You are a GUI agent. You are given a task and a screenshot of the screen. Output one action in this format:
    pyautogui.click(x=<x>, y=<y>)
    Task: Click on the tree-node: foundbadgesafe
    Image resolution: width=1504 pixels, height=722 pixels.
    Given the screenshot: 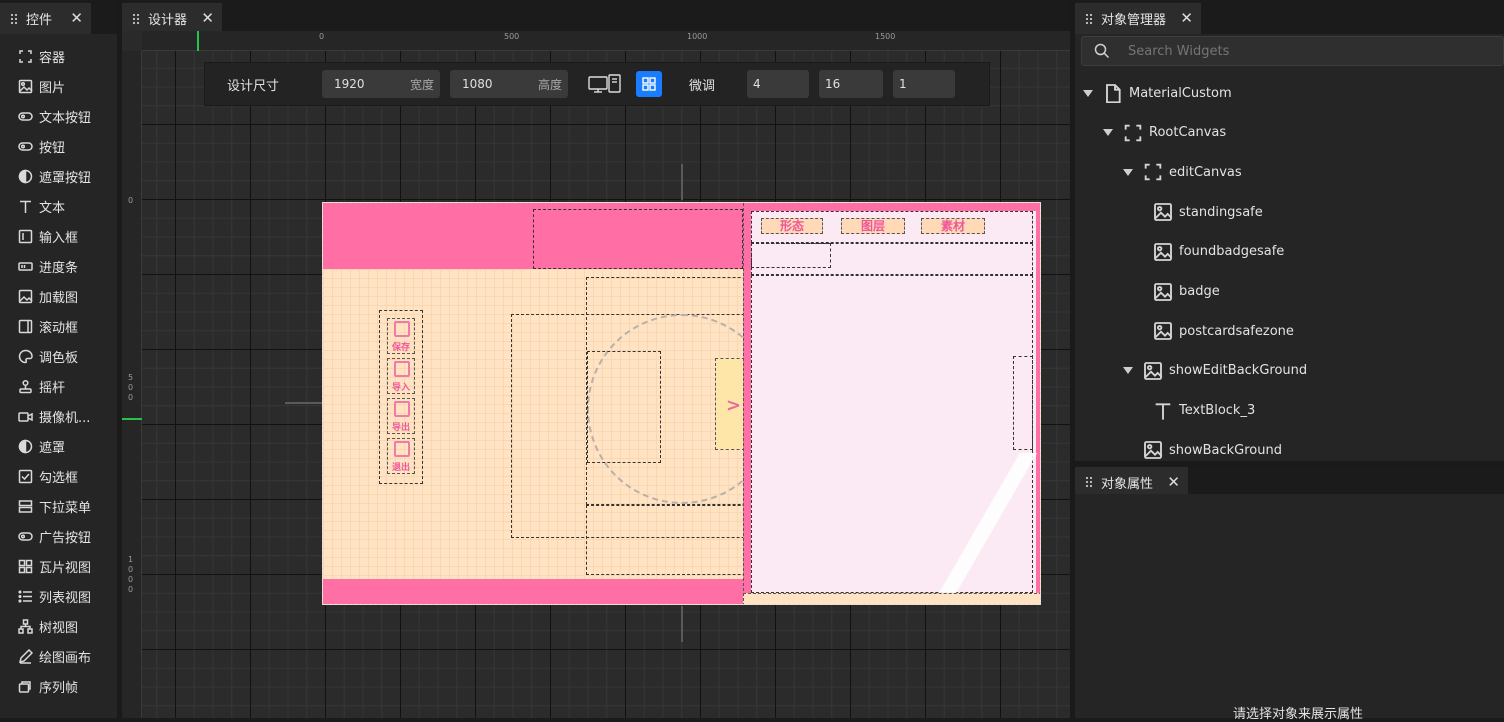 What is the action you would take?
    pyautogui.click(x=1218, y=252)
    